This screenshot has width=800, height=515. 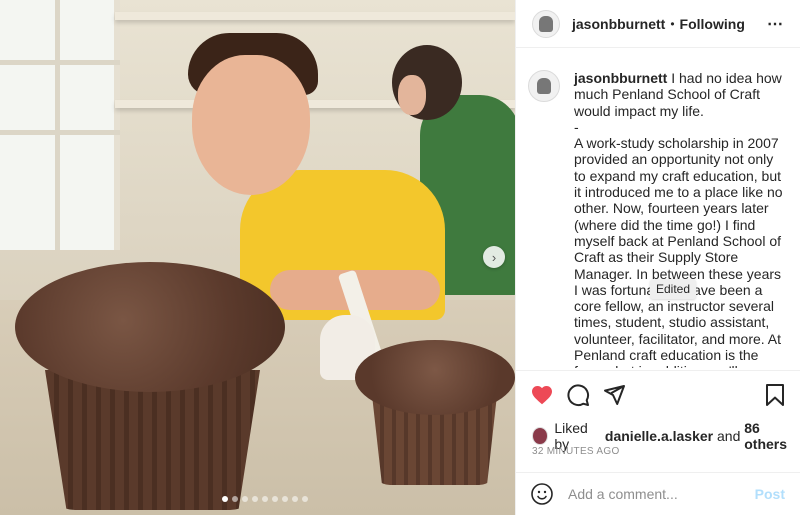 What do you see at coordinates (770, 494) in the screenshot?
I see `post-comment-button: Post` at bounding box center [770, 494].